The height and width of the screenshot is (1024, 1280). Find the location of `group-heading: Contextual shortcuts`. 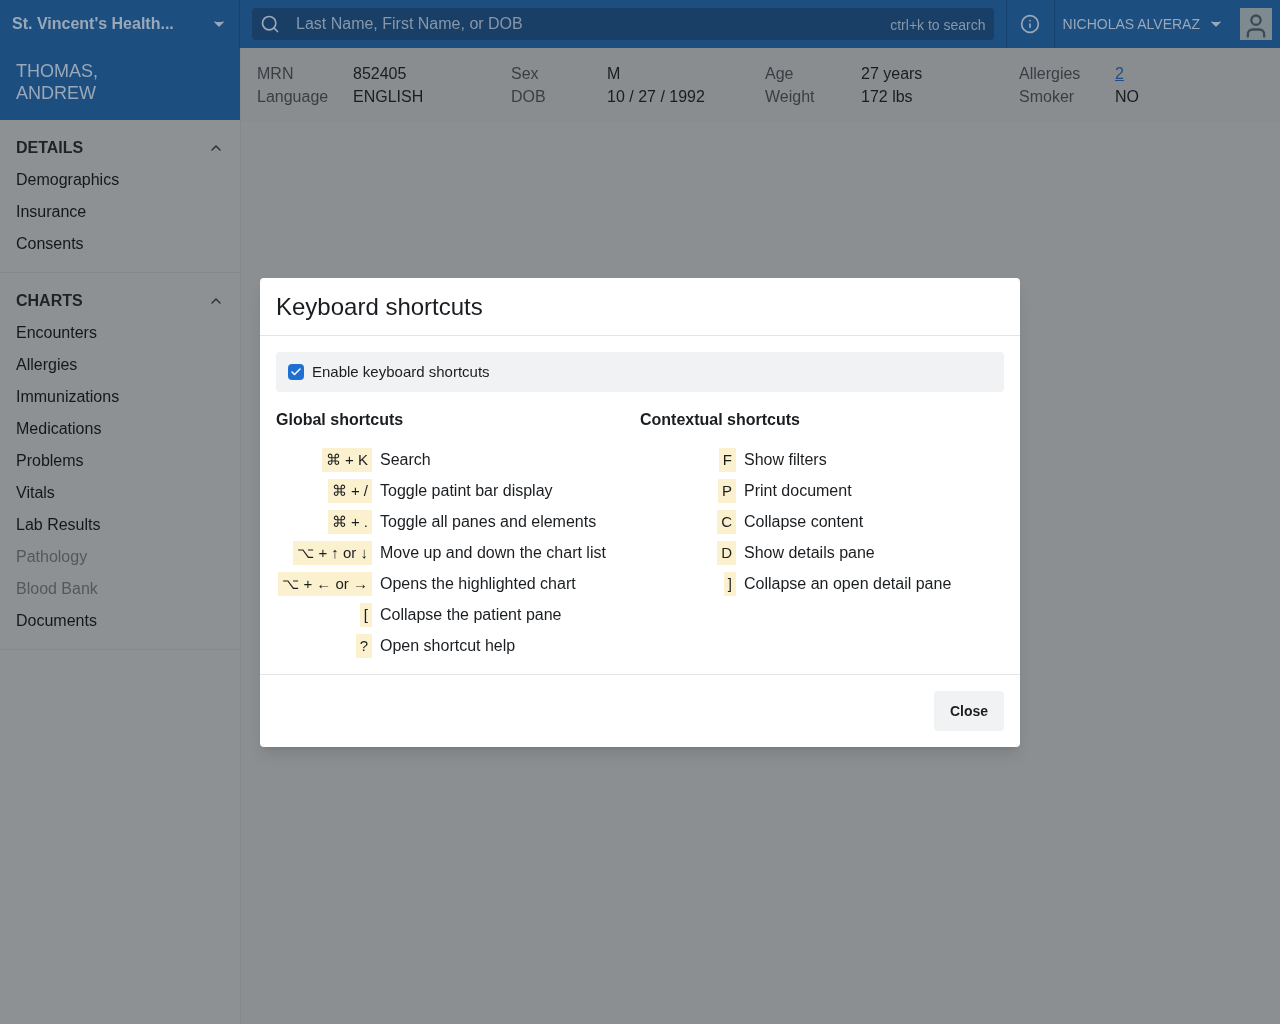

group-heading: Contextual shortcuts is located at coordinates (720, 420).